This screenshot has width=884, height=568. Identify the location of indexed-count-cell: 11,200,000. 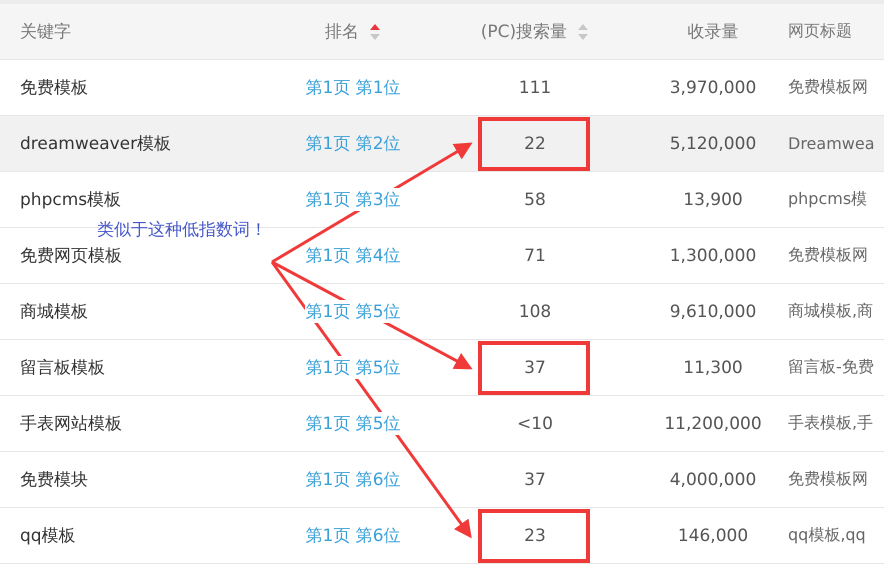
(713, 424).